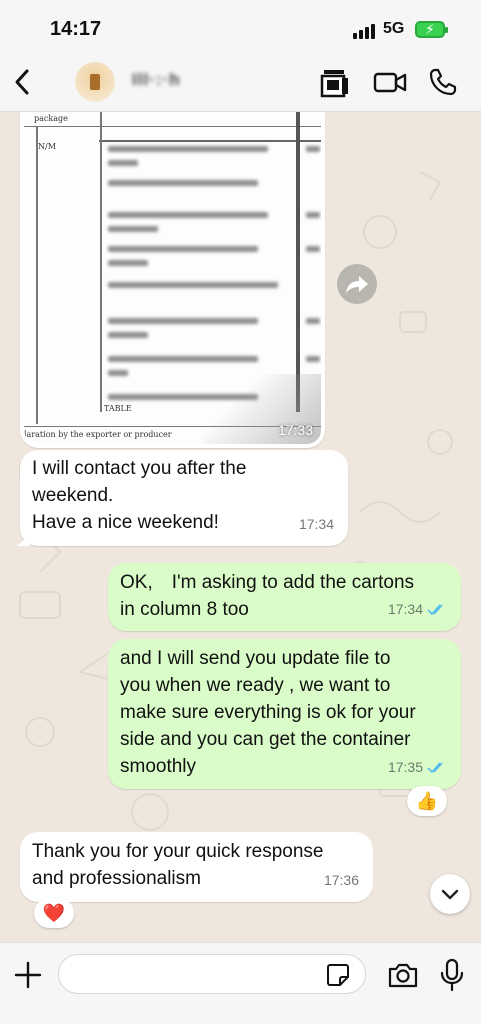 This screenshot has width=481, height=1024. I want to click on chevron-left-icon, so click(22, 82).